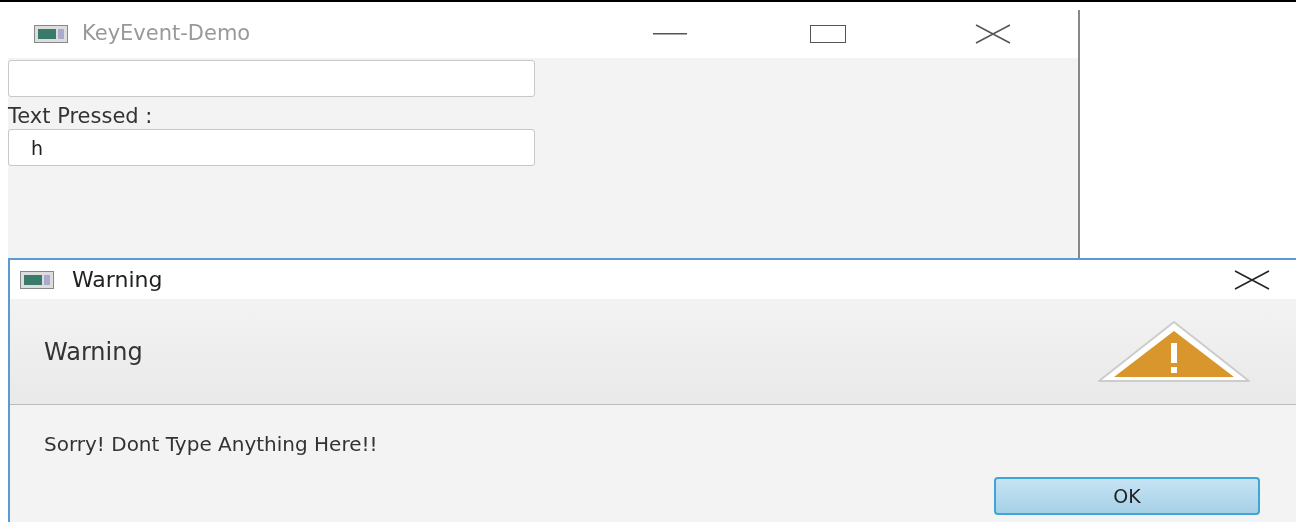 This screenshot has height=522, width=1296. I want to click on window-title: KeyEvent-Demo, so click(166, 34).